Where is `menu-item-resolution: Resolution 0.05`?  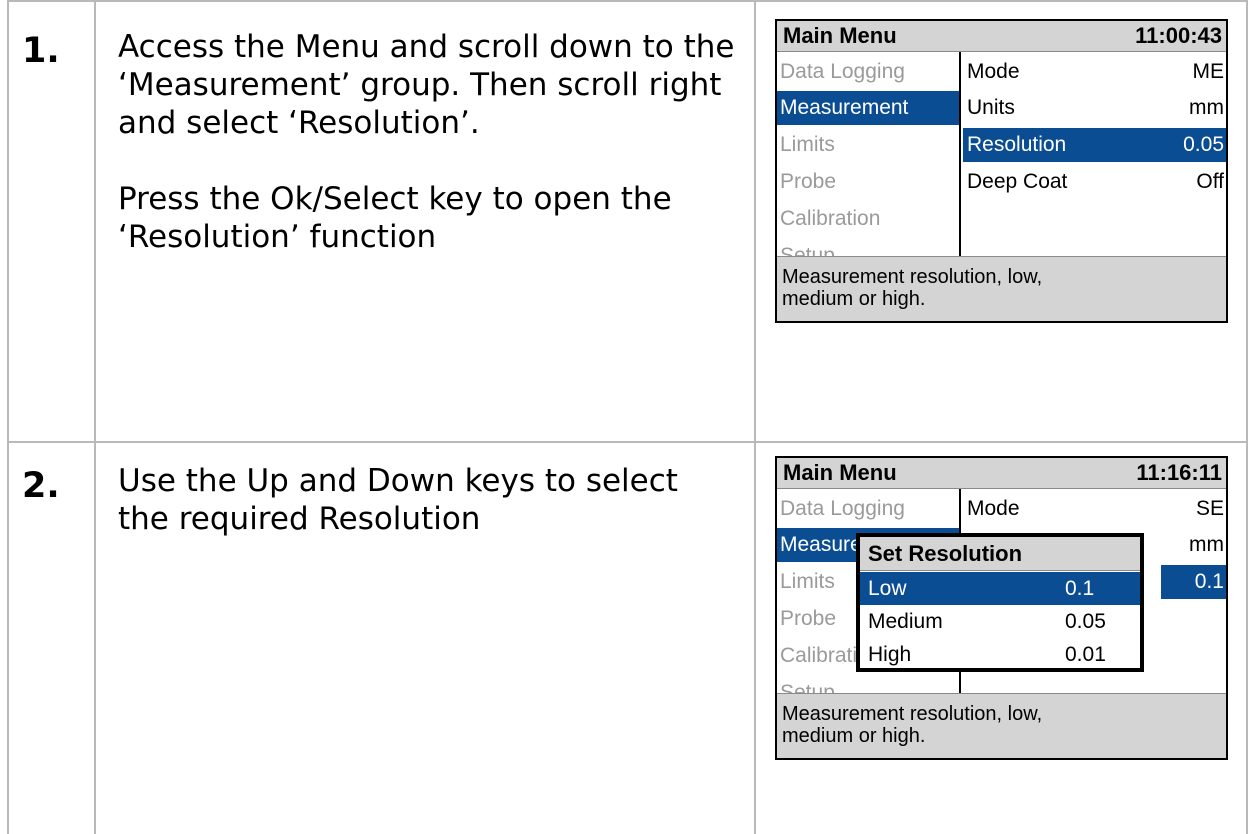
menu-item-resolution: Resolution 0.05 is located at coordinates (1094, 145).